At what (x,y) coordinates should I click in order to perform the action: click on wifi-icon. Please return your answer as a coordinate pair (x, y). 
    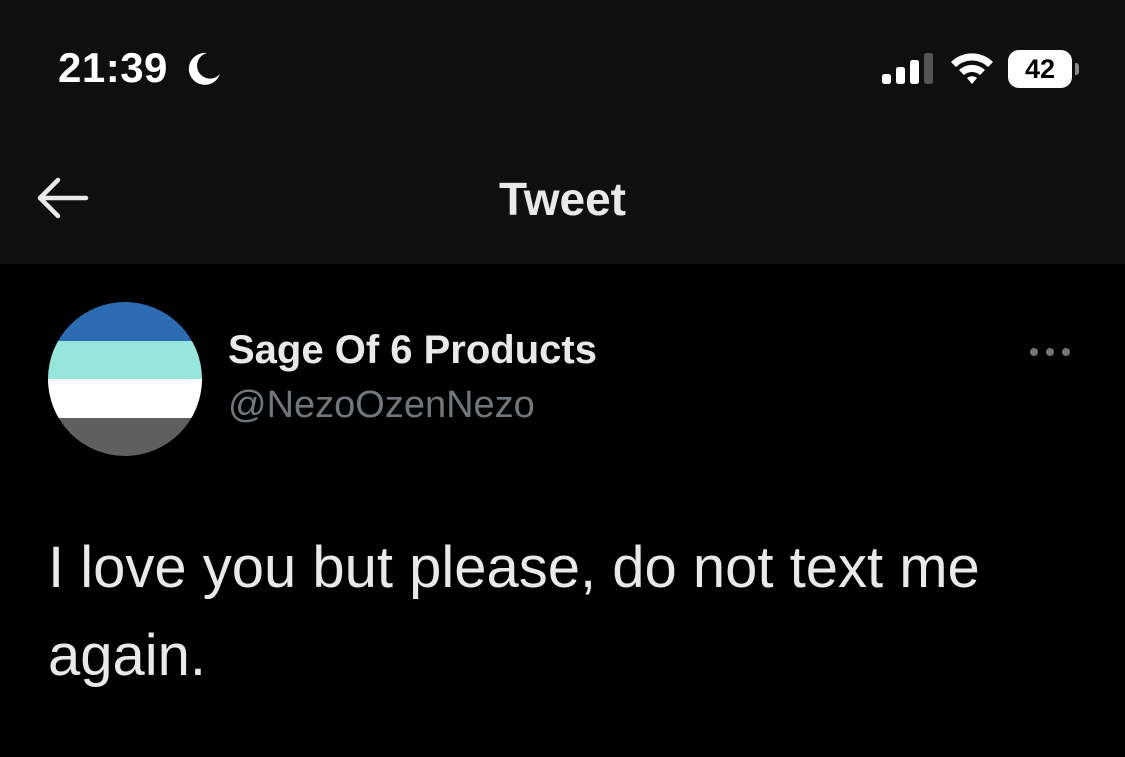
    Looking at the image, I should click on (972, 68).